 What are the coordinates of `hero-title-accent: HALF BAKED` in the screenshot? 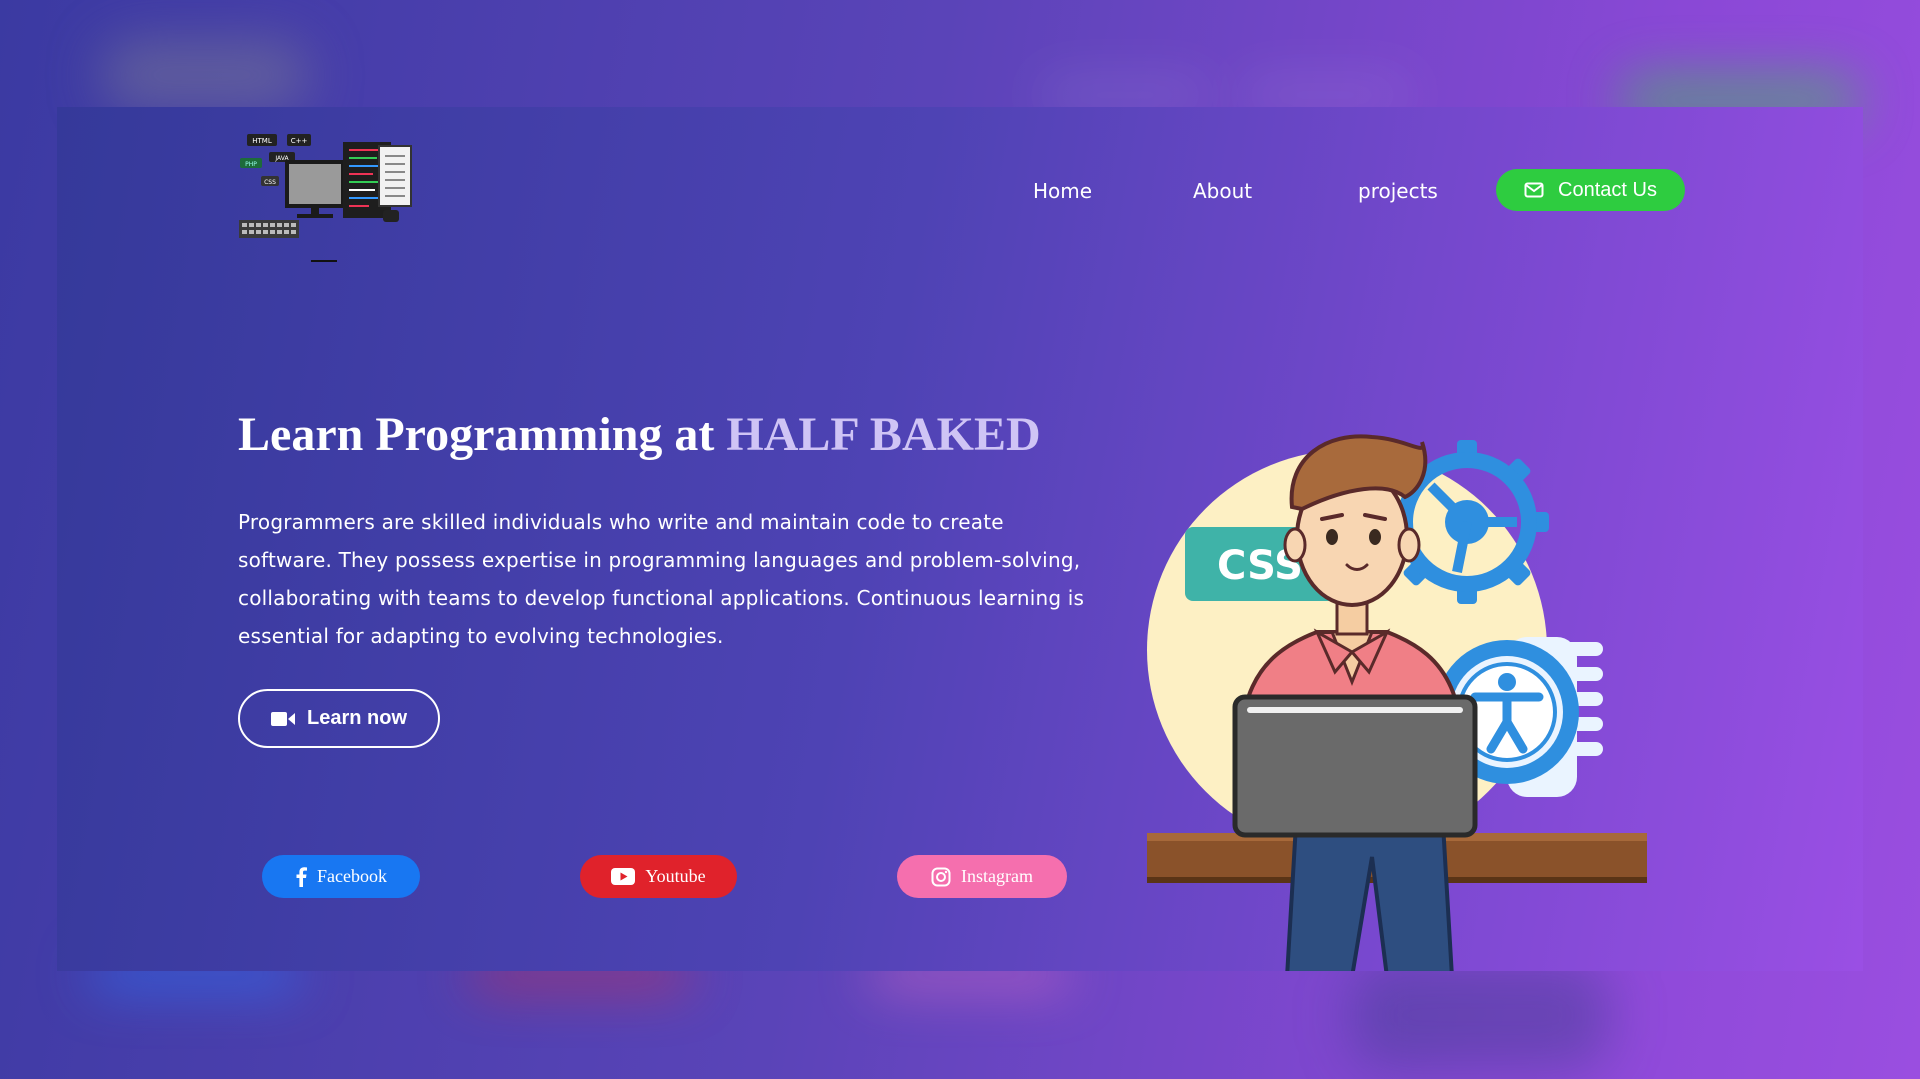 It's located at (883, 434).